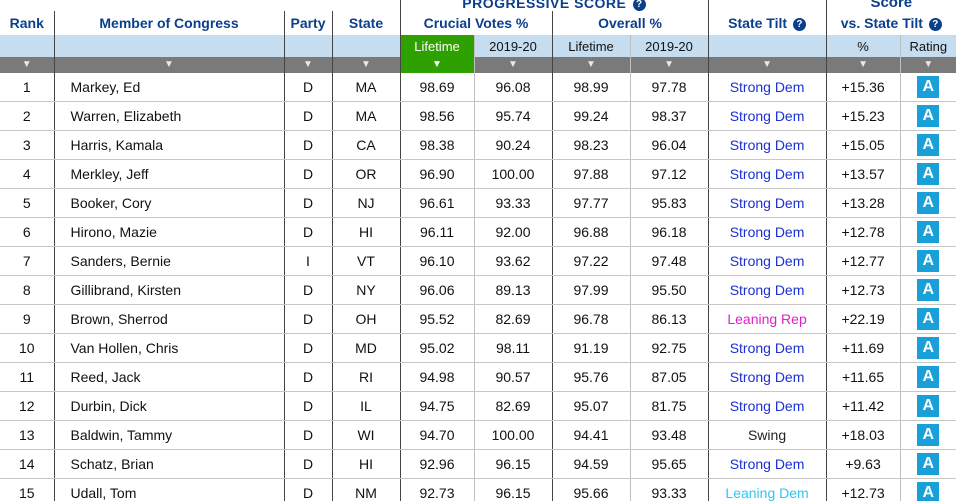 This screenshot has height=501, width=956. Describe the element at coordinates (590, 145) in the screenshot. I see `overall-lifetime-cell: 98.23` at that location.